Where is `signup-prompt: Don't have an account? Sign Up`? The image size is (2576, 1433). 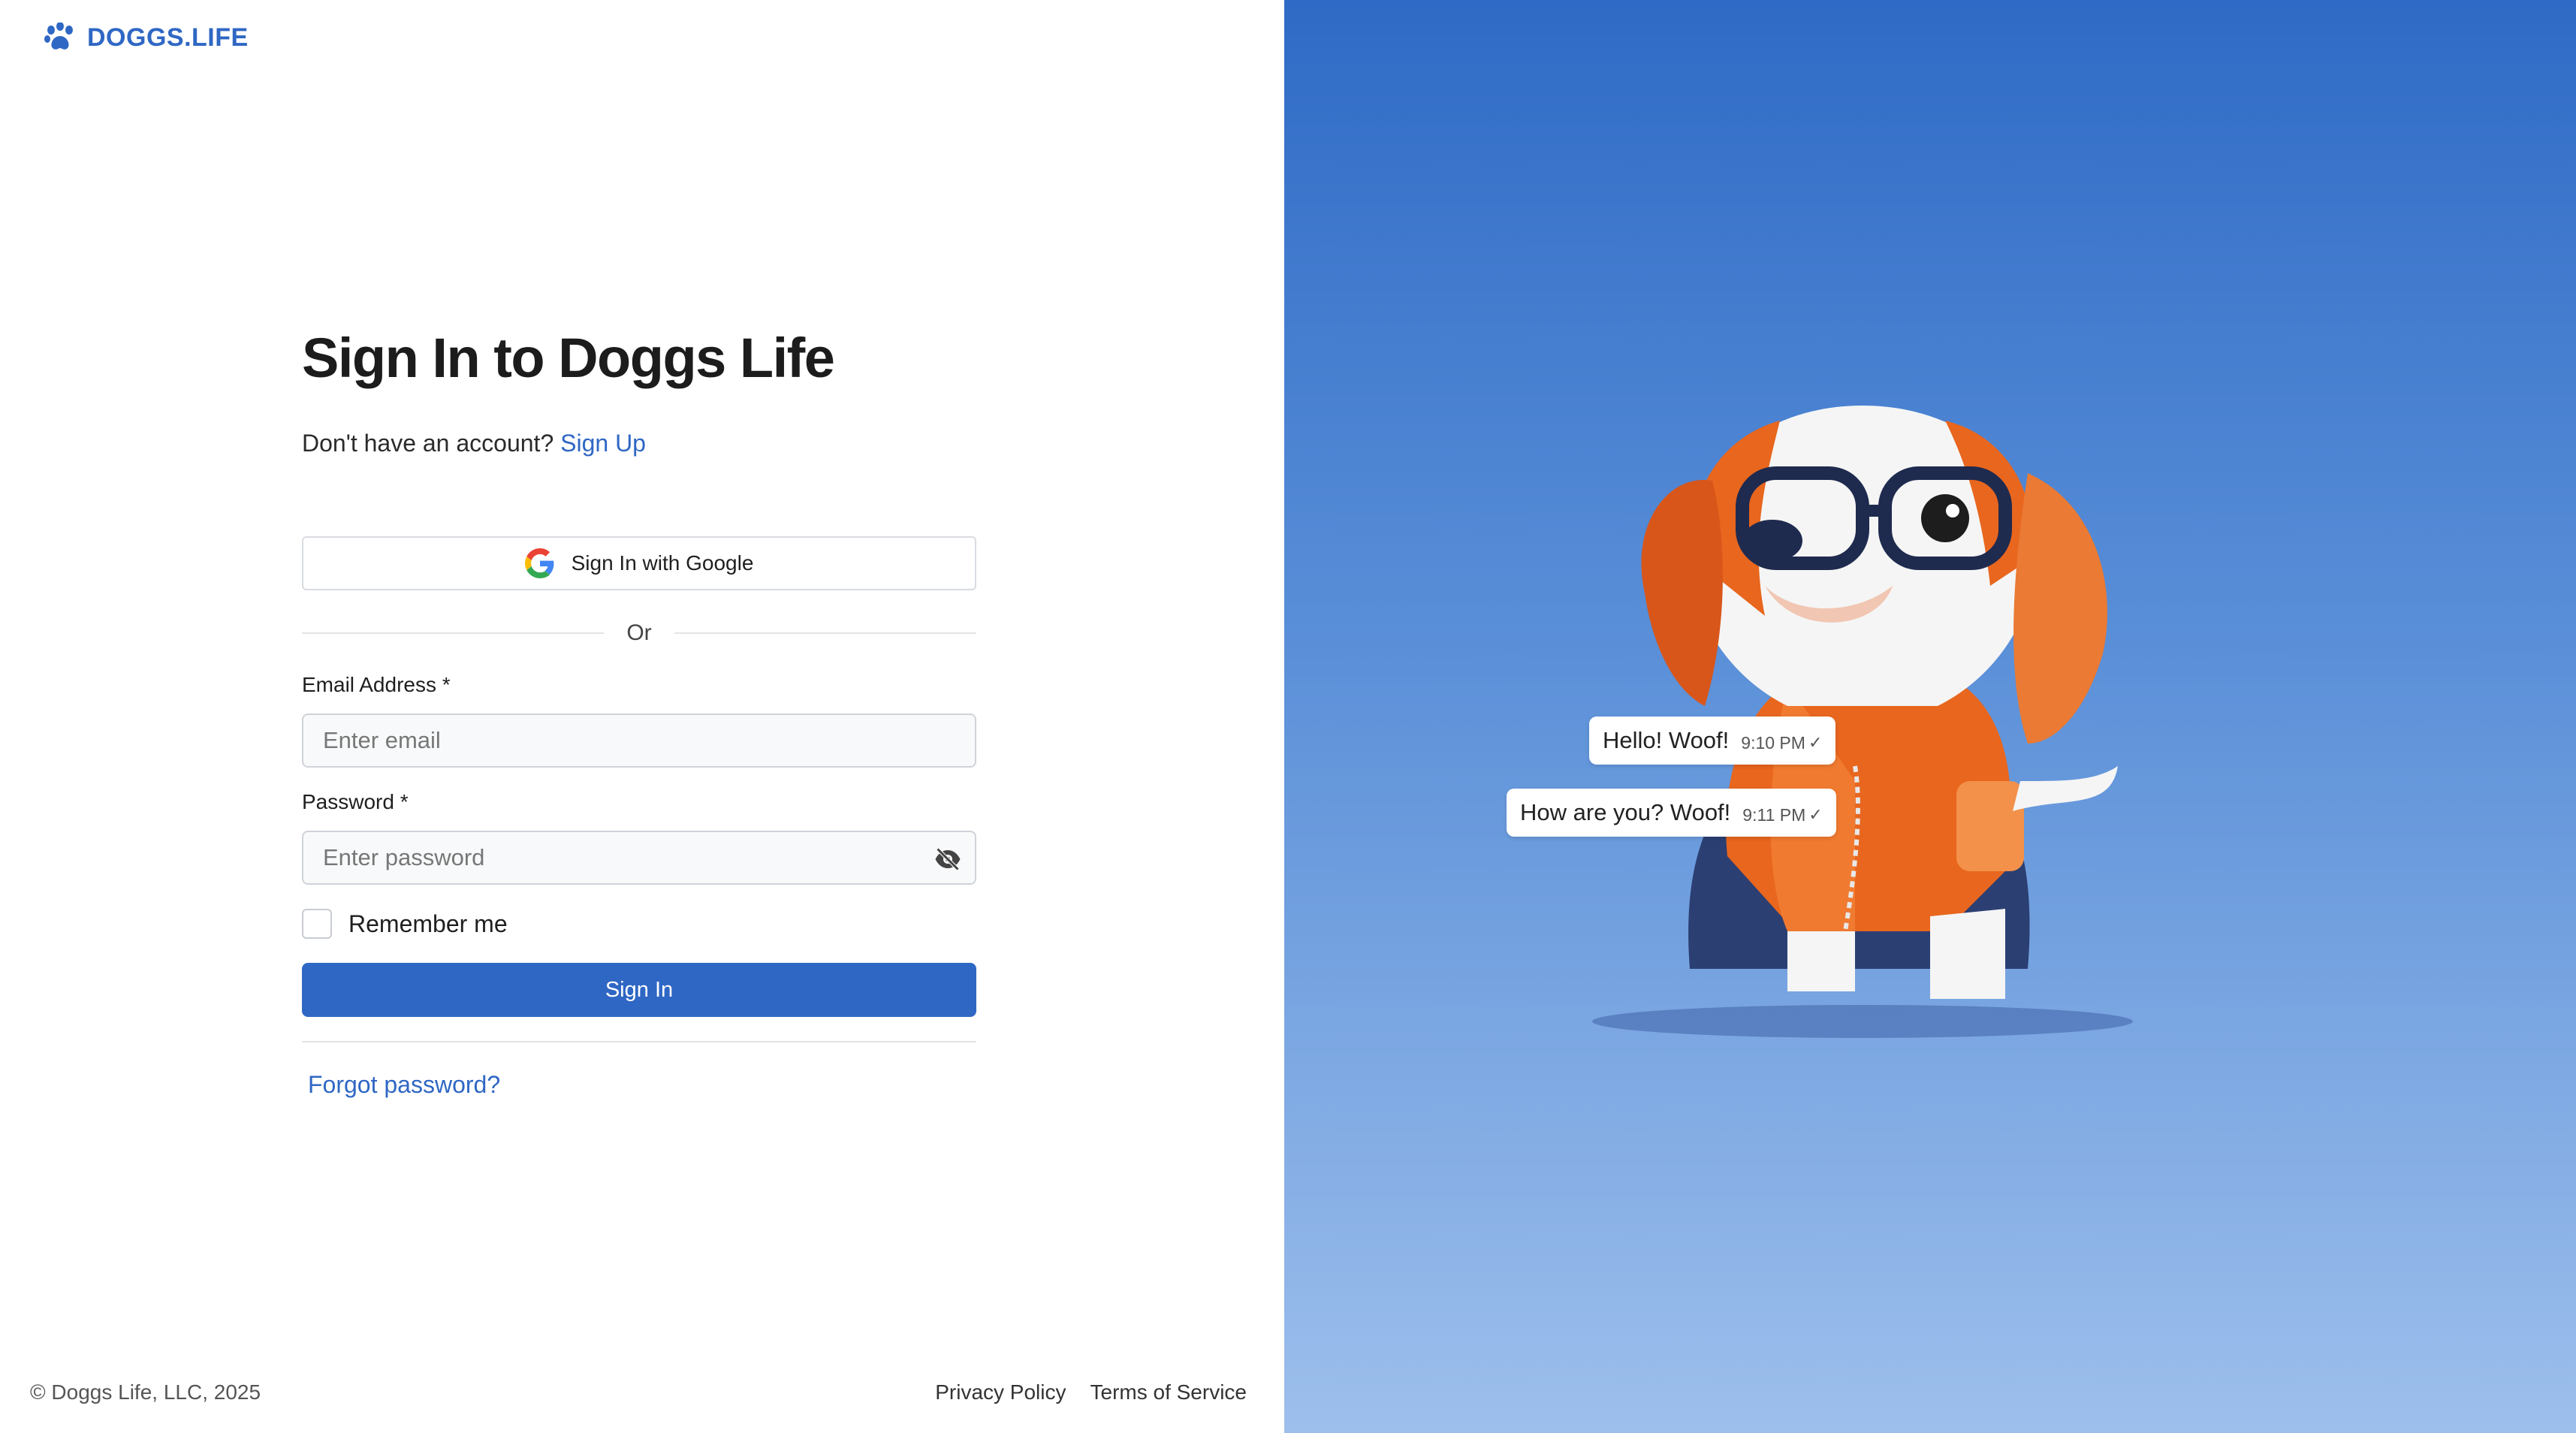 signup-prompt: Don't have an account? Sign Up is located at coordinates (639, 443).